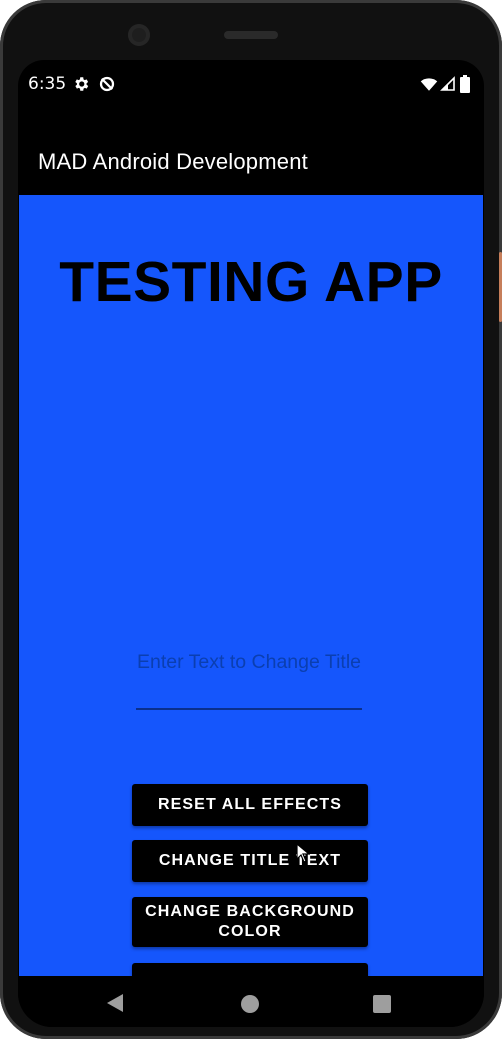  I want to click on title-text-input, so click(249, 679).